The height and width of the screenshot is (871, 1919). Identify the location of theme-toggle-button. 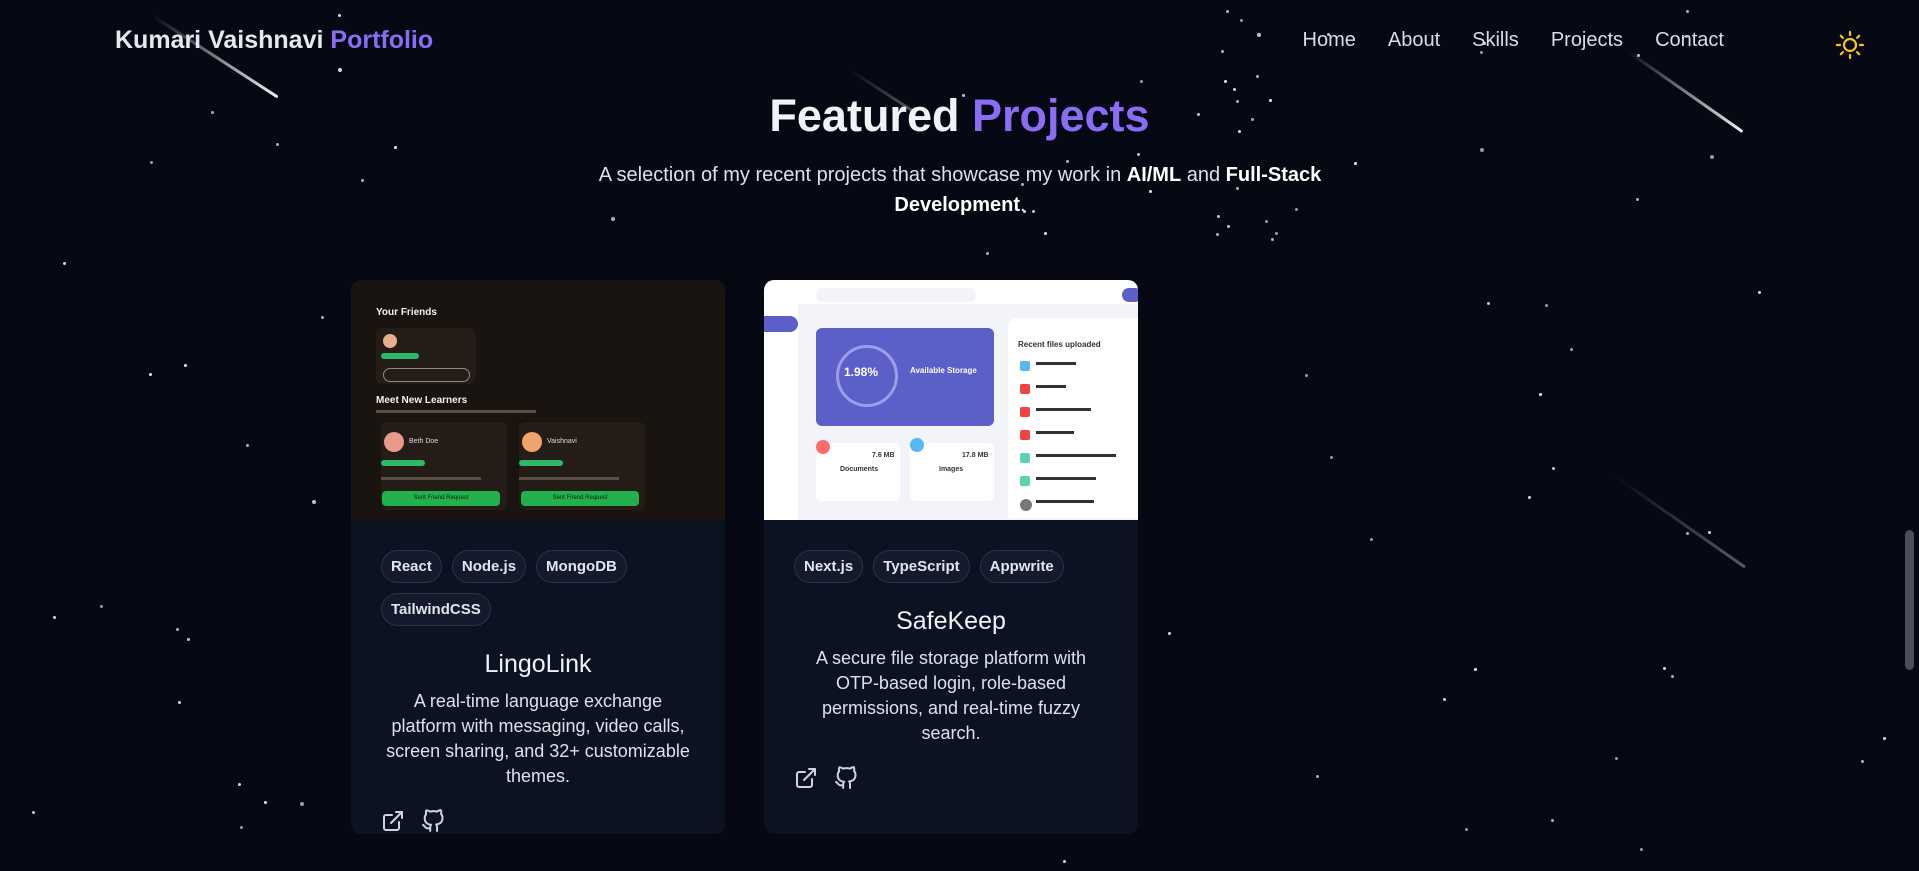
(1850, 45).